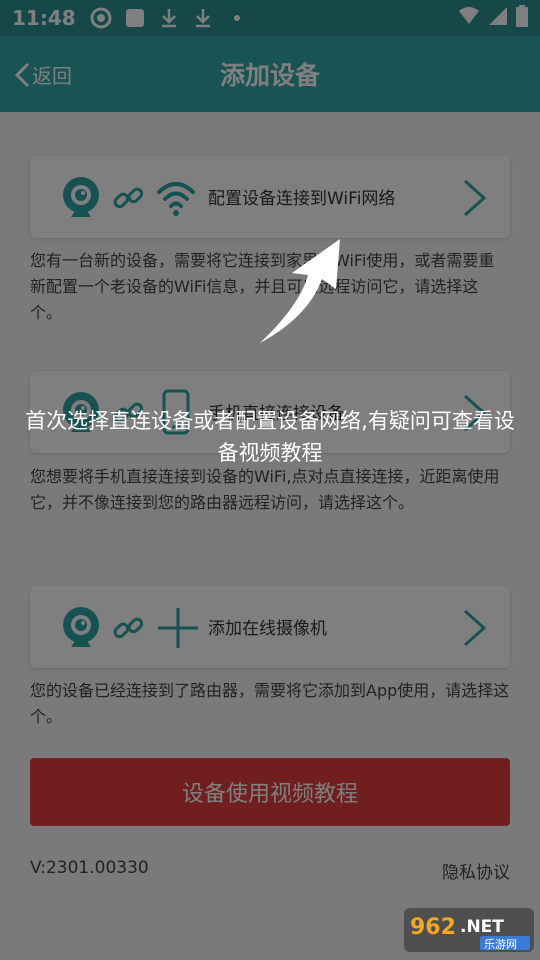 The width and height of the screenshot is (540, 960). Describe the element at coordinates (433, 927) in the screenshot. I see `svg-text: 962` at that location.